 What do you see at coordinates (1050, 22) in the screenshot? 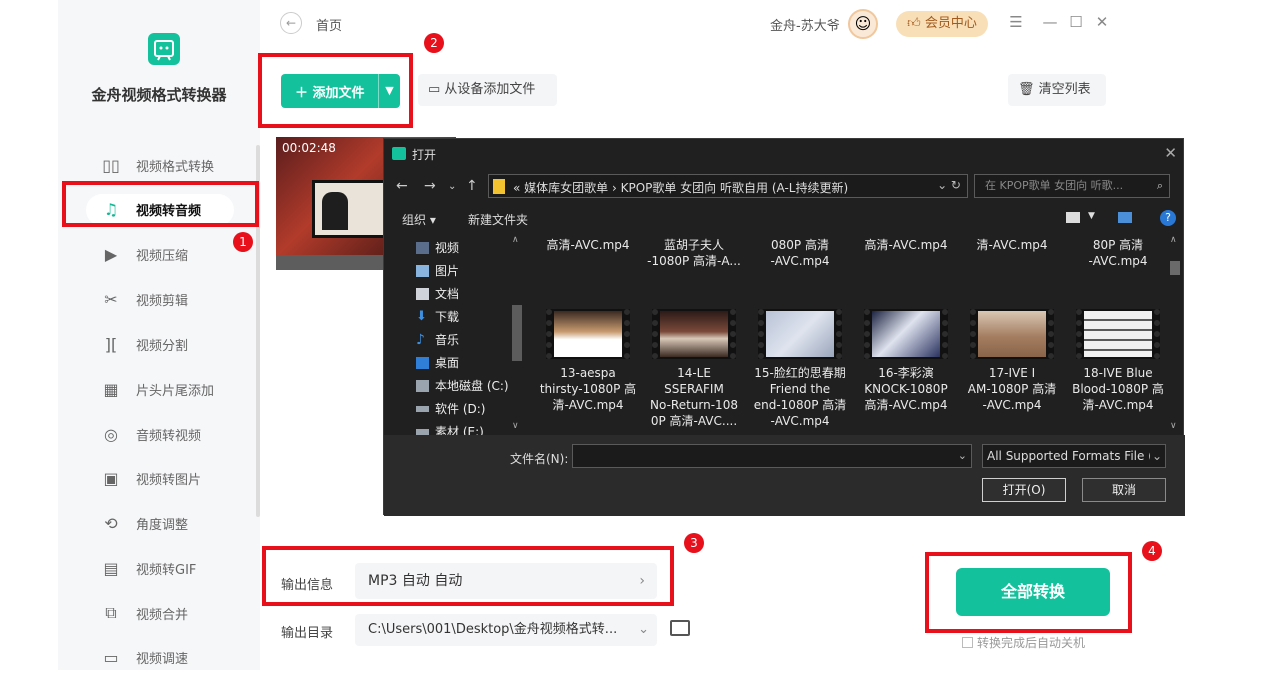
I see `minimize-icon: —` at bounding box center [1050, 22].